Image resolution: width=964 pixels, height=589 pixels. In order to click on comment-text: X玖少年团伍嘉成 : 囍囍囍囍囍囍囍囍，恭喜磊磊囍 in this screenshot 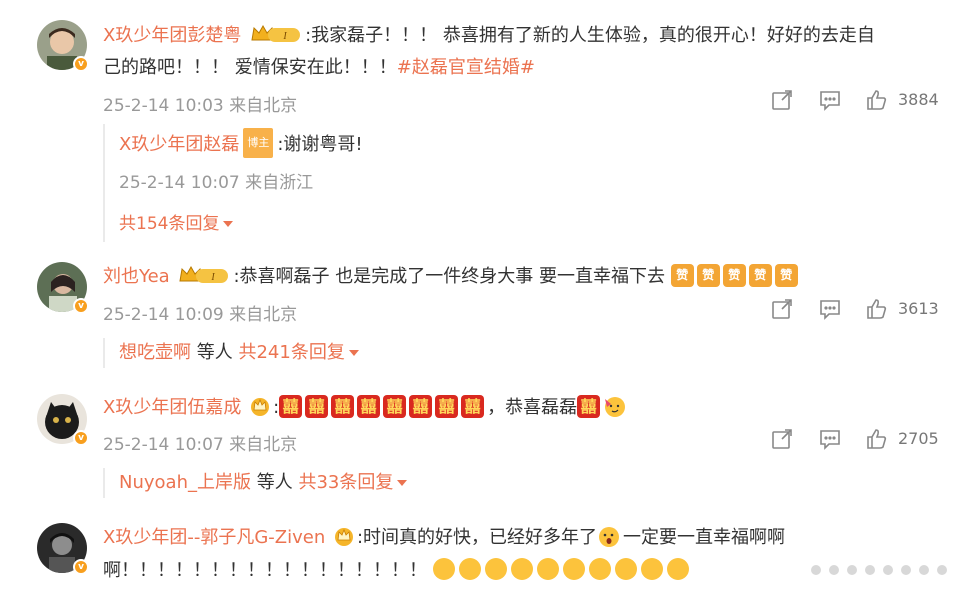, I will do `click(366, 408)`.